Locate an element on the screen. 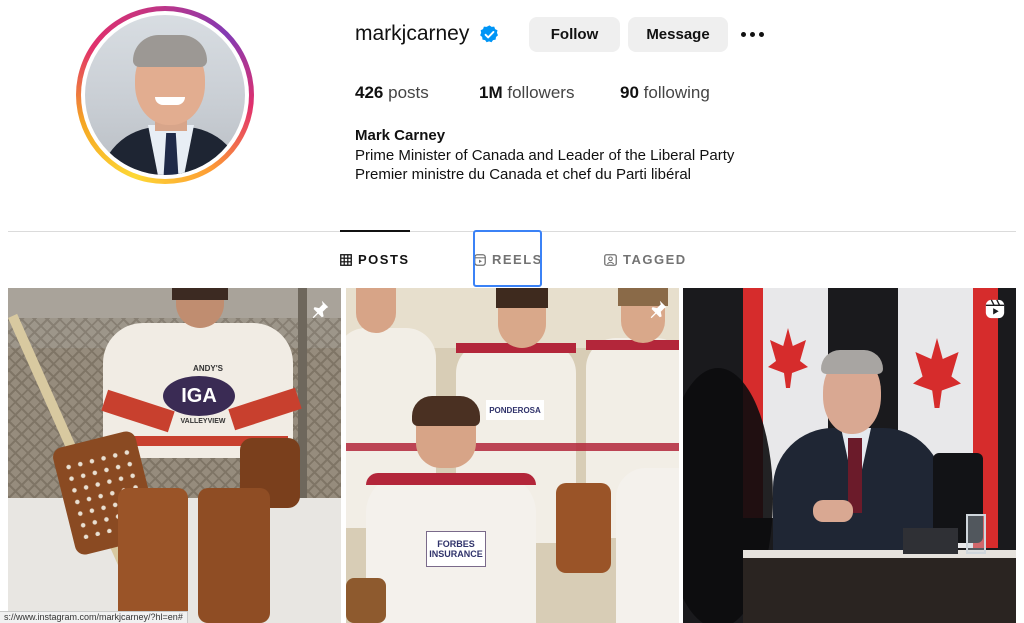 Image resolution: width=1024 pixels, height=623 pixels. following-count: 90 is located at coordinates (629, 92).